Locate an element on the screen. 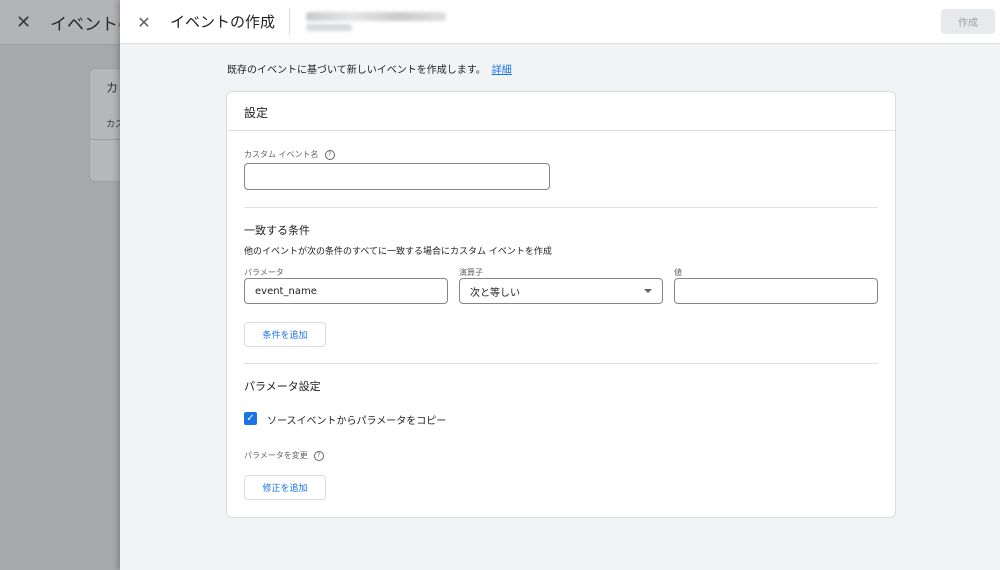 The width and height of the screenshot is (1000, 570). background-card-title: カ is located at coordinates (112, 88).